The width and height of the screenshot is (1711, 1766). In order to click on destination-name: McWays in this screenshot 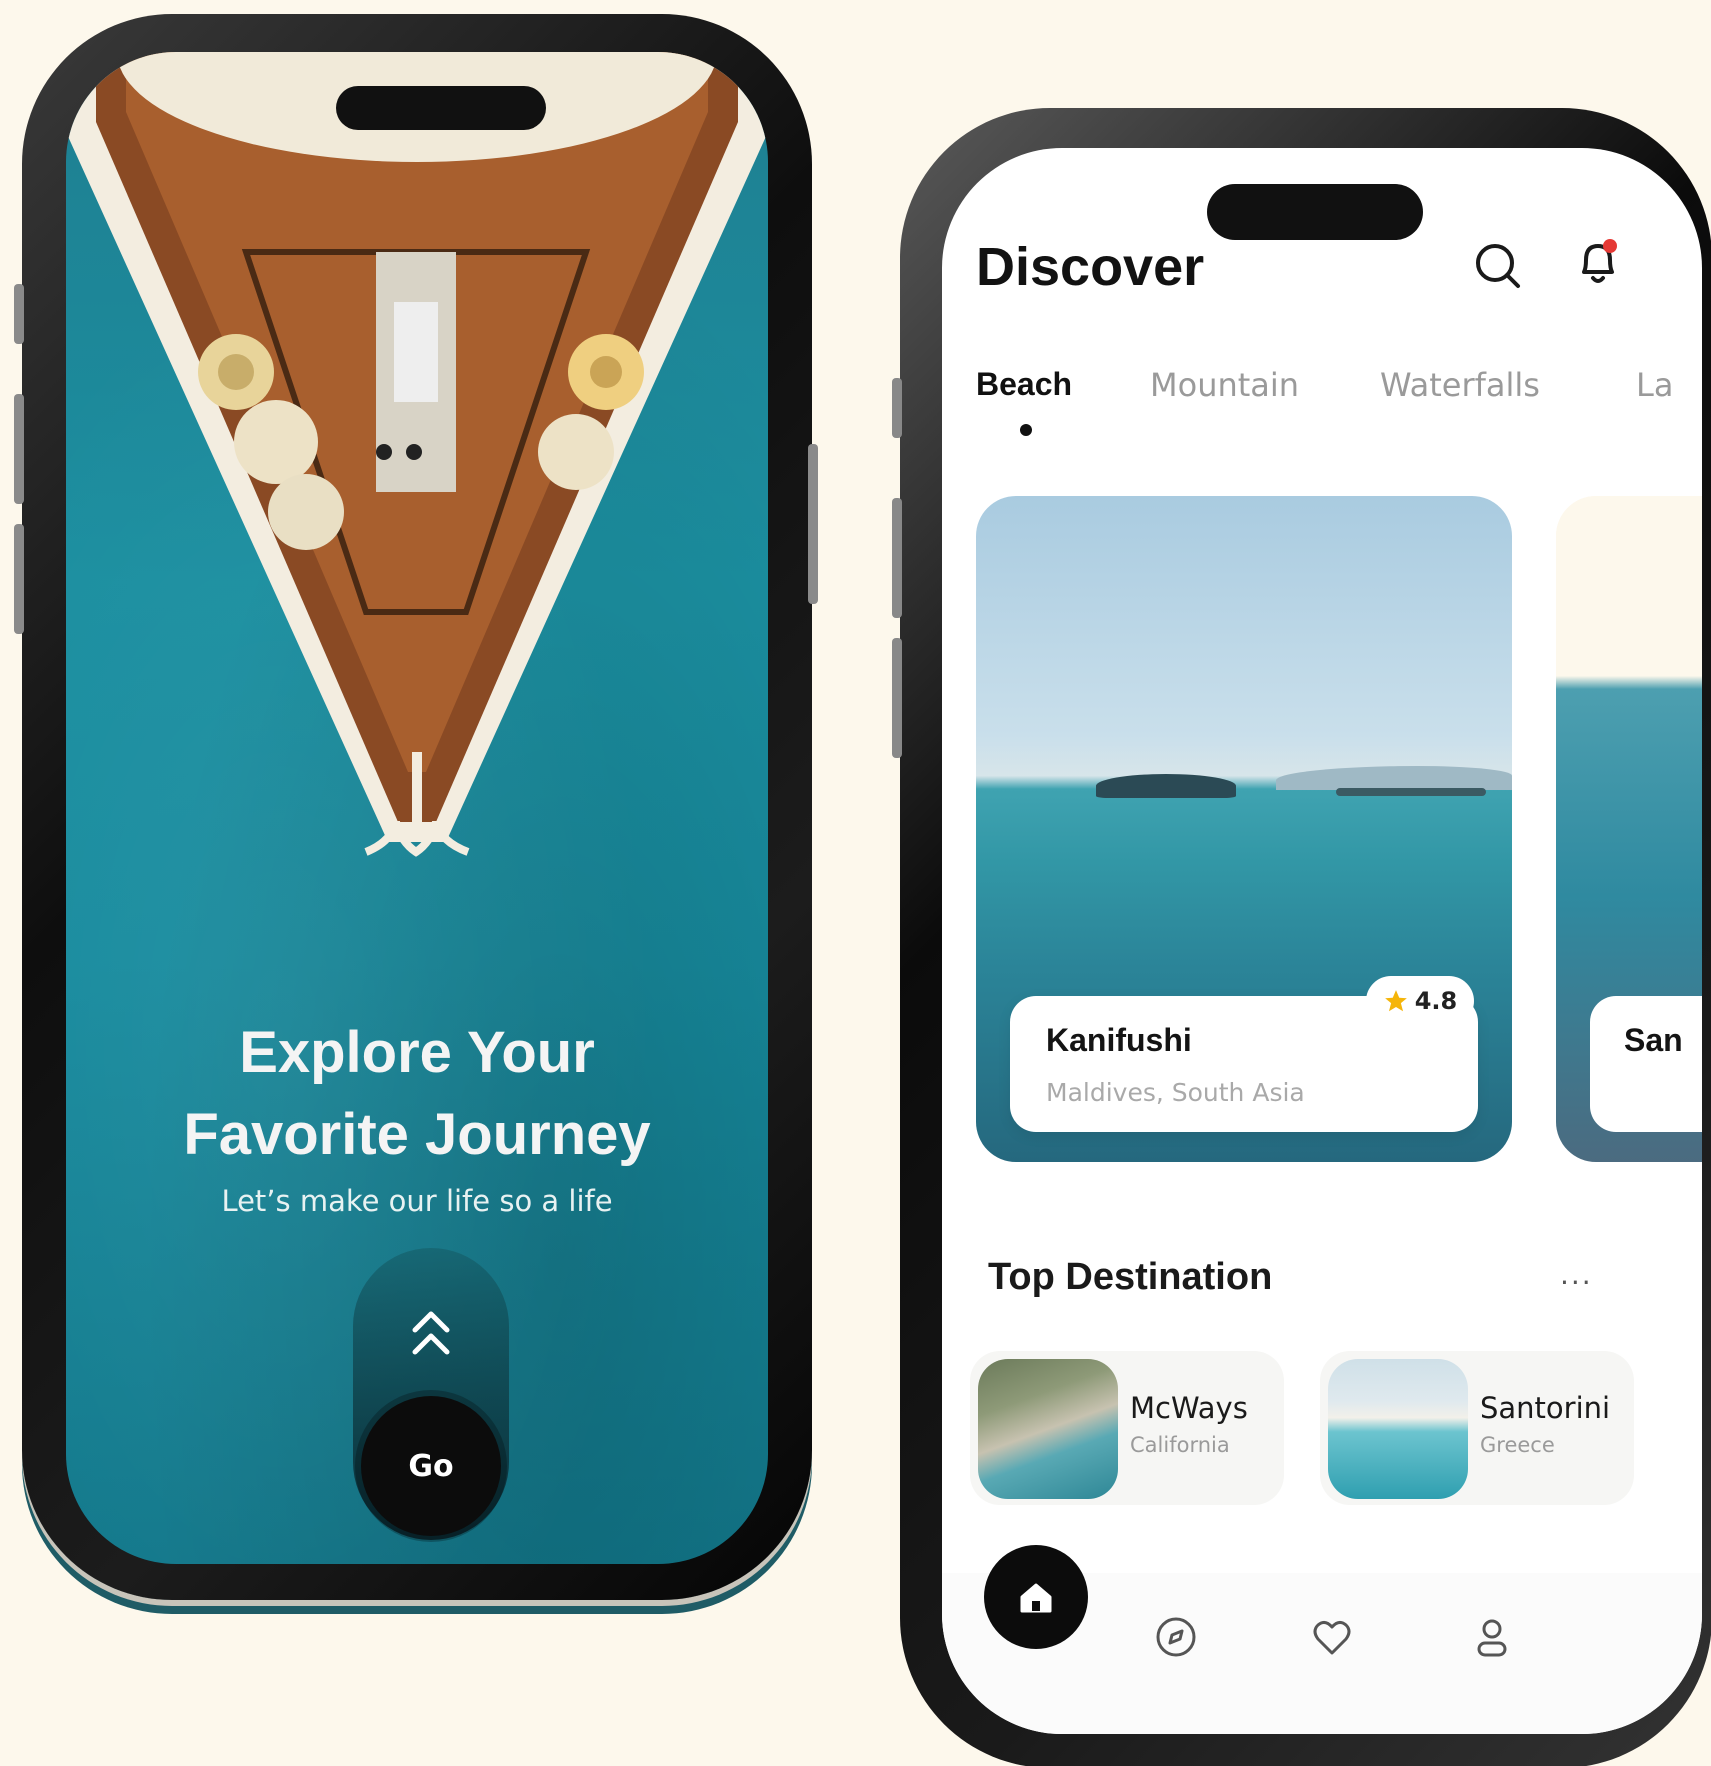, I will do `click(1189, 1408)`.